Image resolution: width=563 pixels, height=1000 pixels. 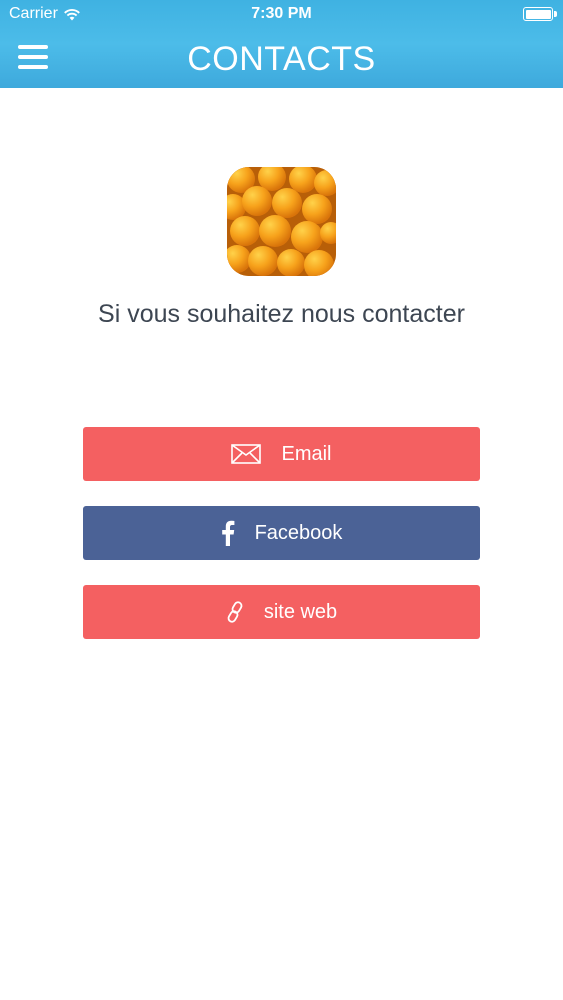 I want to click on app-logo-image, so click(x=281, y=221).